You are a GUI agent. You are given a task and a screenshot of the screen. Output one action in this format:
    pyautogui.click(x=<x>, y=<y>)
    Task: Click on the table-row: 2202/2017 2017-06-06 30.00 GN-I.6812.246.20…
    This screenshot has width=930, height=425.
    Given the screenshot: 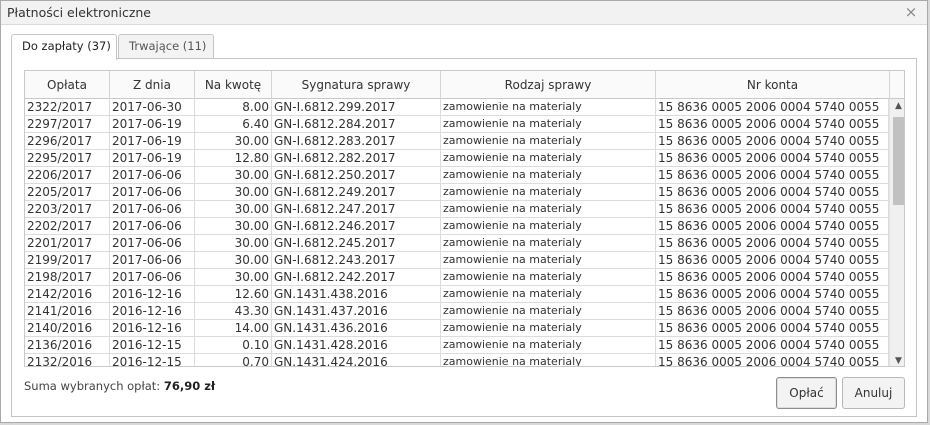 What is the action you would take?
    pyautogui.click(x=457, y=226)
    